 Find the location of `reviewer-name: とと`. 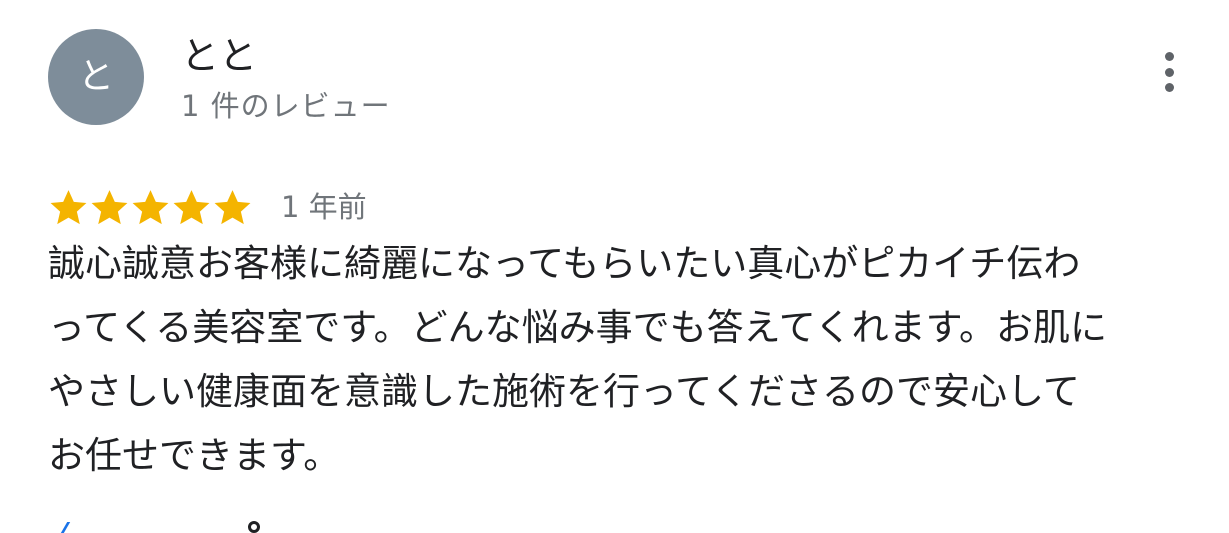

reviewer-name: とと is located at coordinates (219, 56).